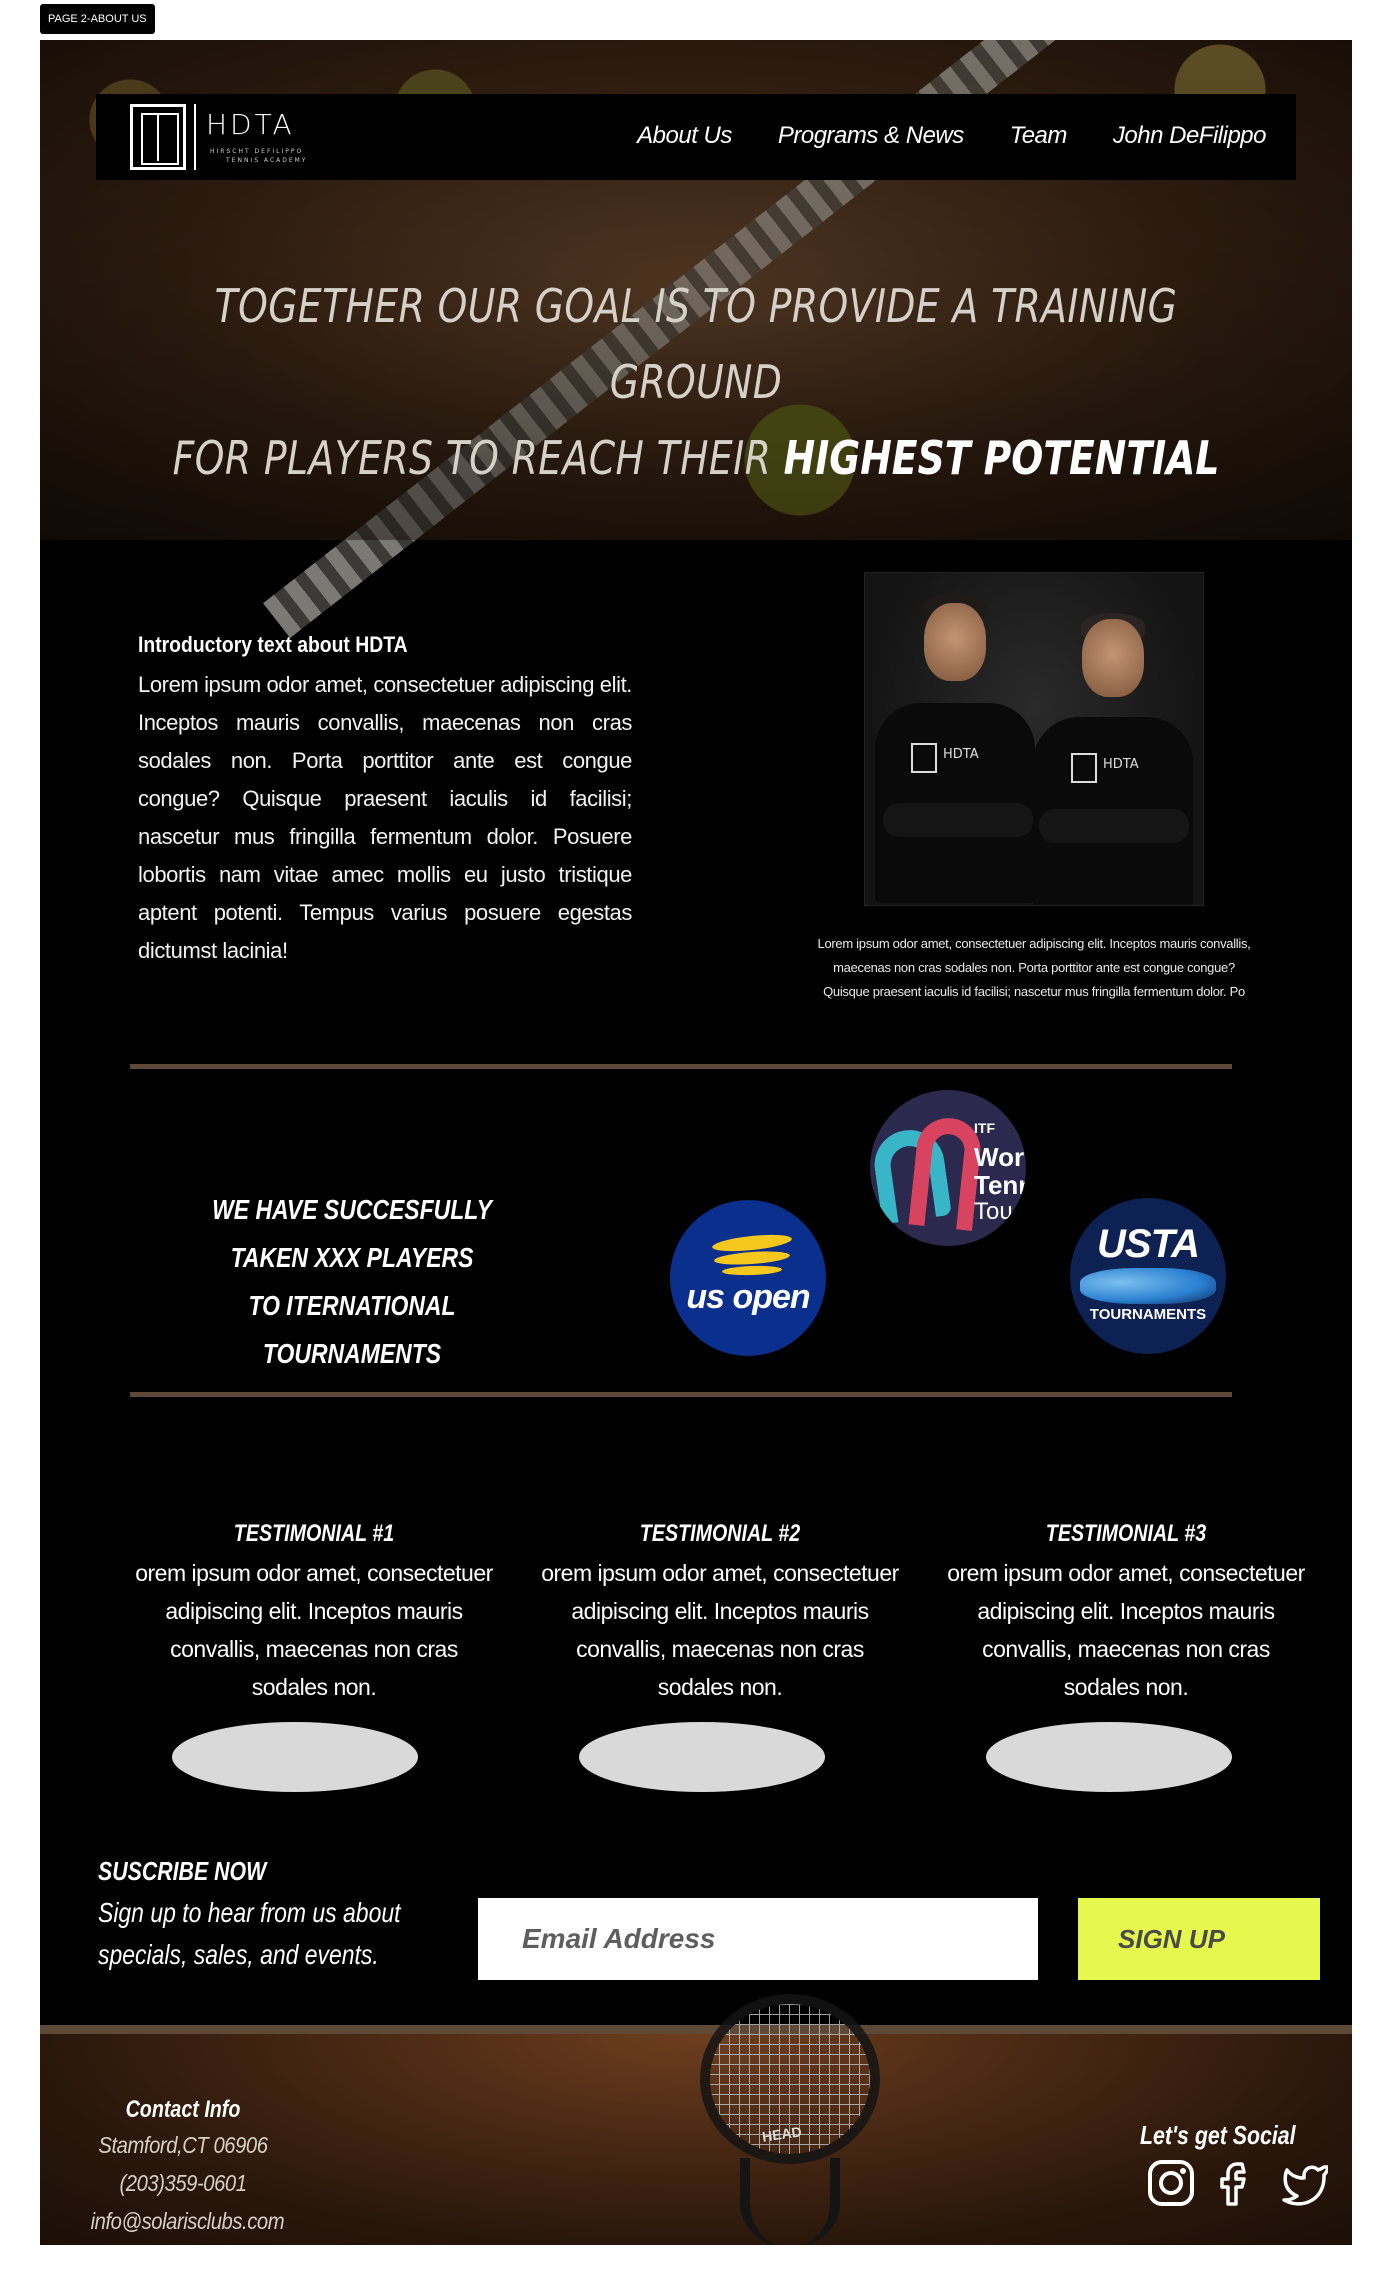  I want to click on nav-item-about-us: About Us, so click(684, 136).